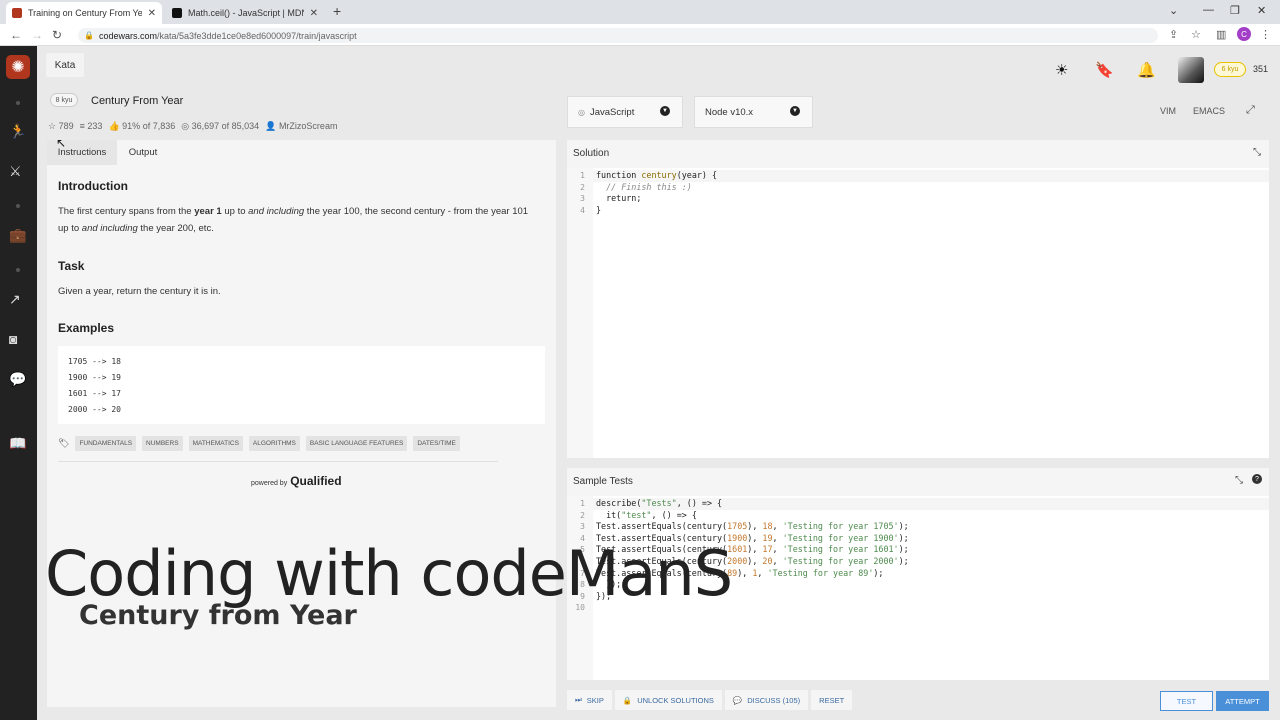 This screenshot has width=1280, height=720. Describe the element at coordinates (595, 700) in the screenshot. I see `skip-label: SKIP` at that location.